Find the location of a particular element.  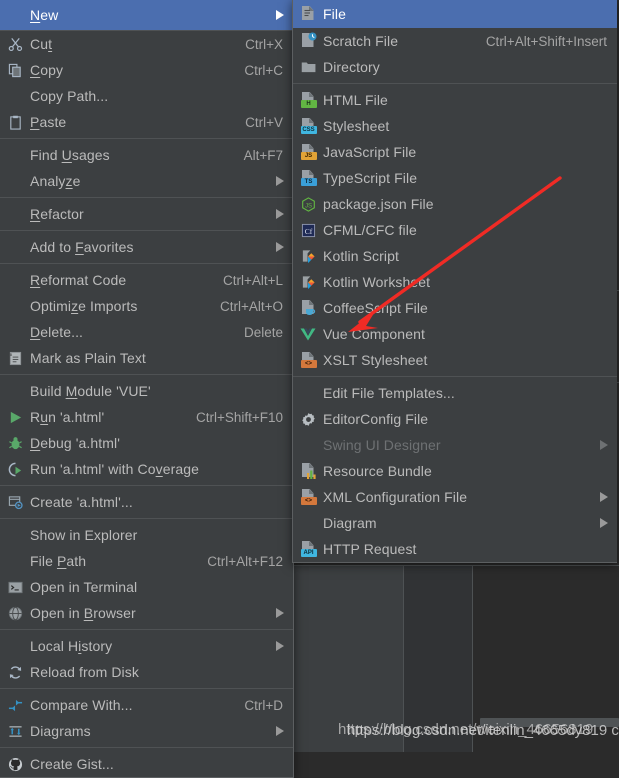

cfml-icon: Cf is located at coordinates (308, 230).